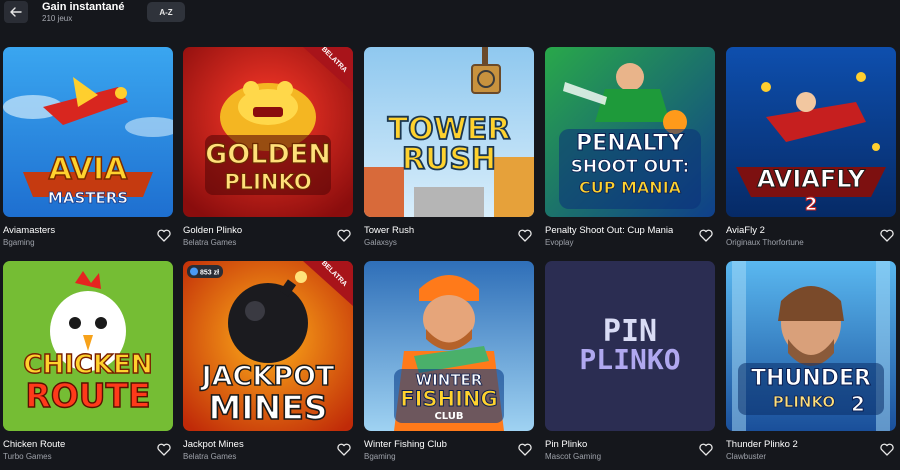  Describe the element at coordinates (213, 444) in the screenshot. I see `game-name: Jackpot Mines` at that location.